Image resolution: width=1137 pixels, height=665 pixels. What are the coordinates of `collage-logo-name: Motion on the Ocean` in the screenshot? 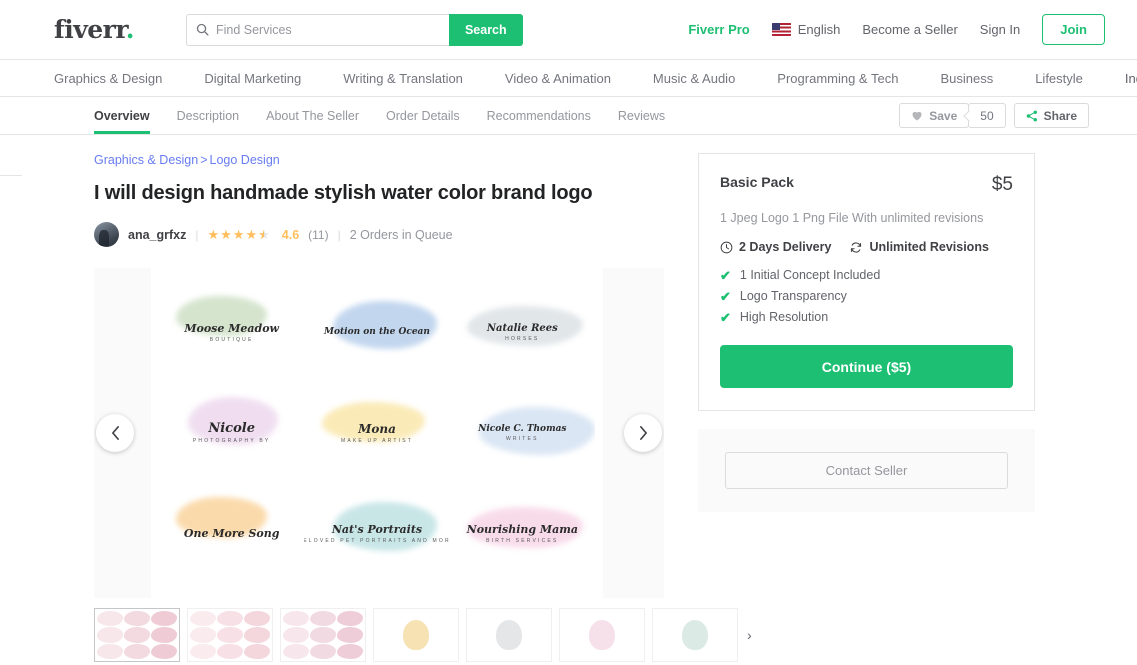 It's located at (377, 332).